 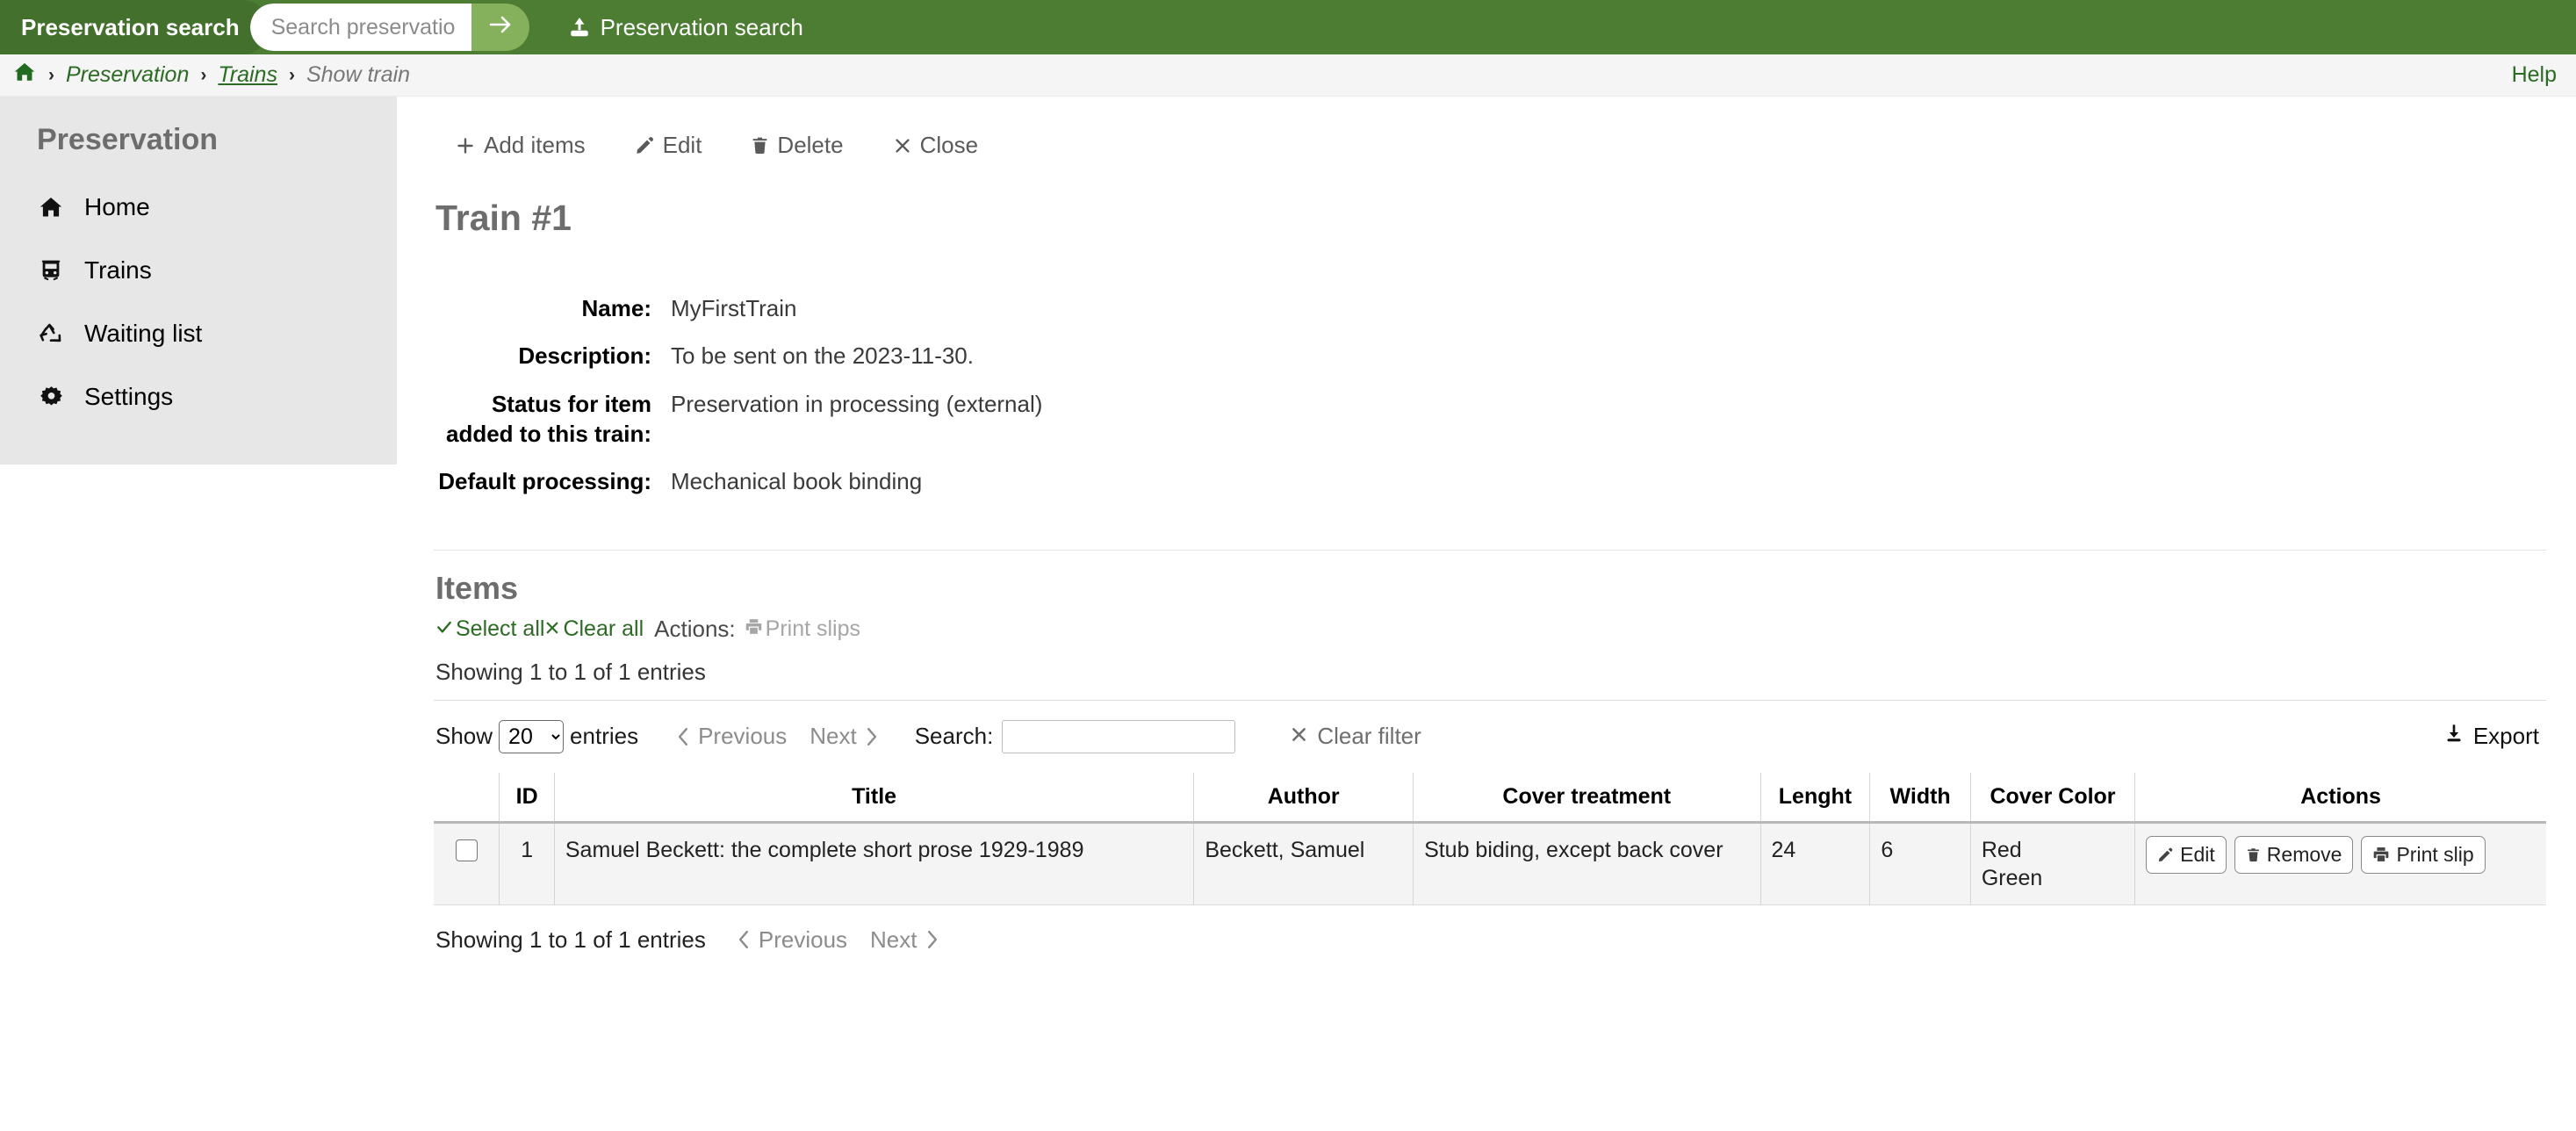 I want to click on clear-all-link: Clear all, so click(x=594, y=629).